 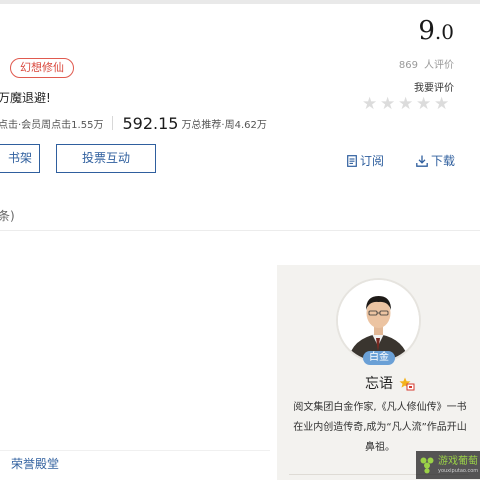 What do you see at coordinates (20, 158) in the screenshot?
I see `add-to-shelf-button: 书架` at bounding box center [20, 158].